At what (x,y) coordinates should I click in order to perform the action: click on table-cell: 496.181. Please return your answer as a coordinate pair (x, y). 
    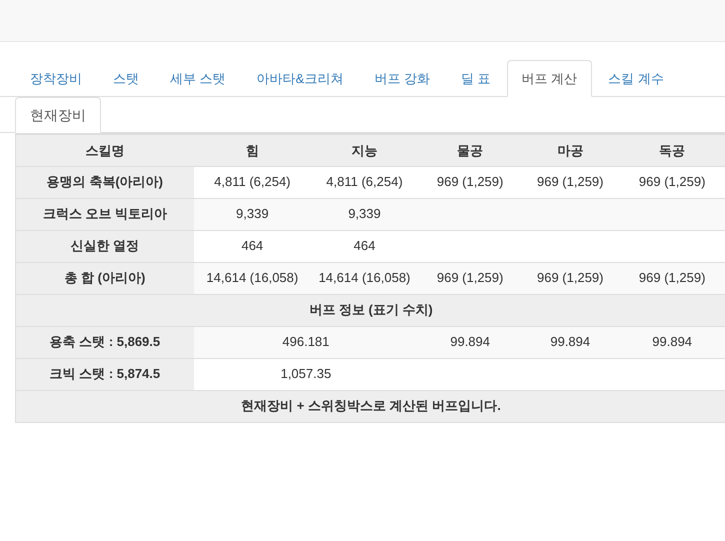
    Looking at the image, I should click on (306, 342).